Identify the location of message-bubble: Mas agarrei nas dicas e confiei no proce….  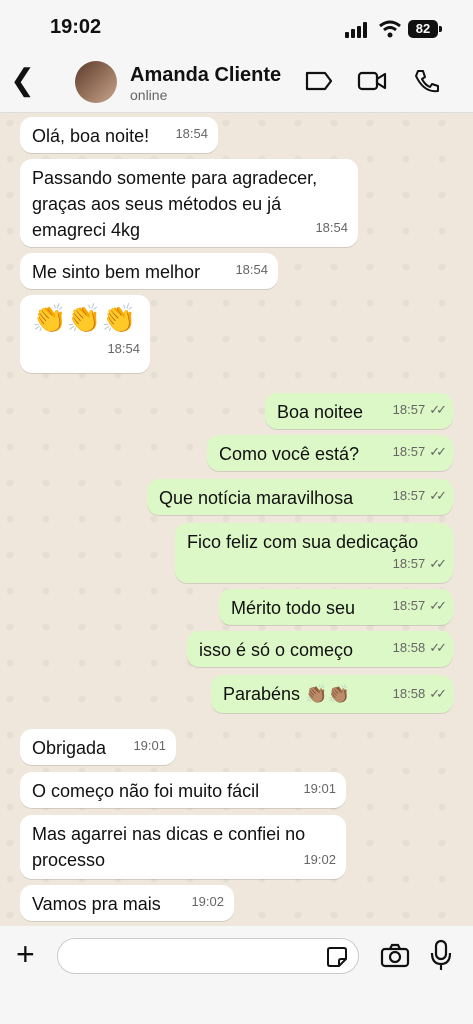
(183, 847).